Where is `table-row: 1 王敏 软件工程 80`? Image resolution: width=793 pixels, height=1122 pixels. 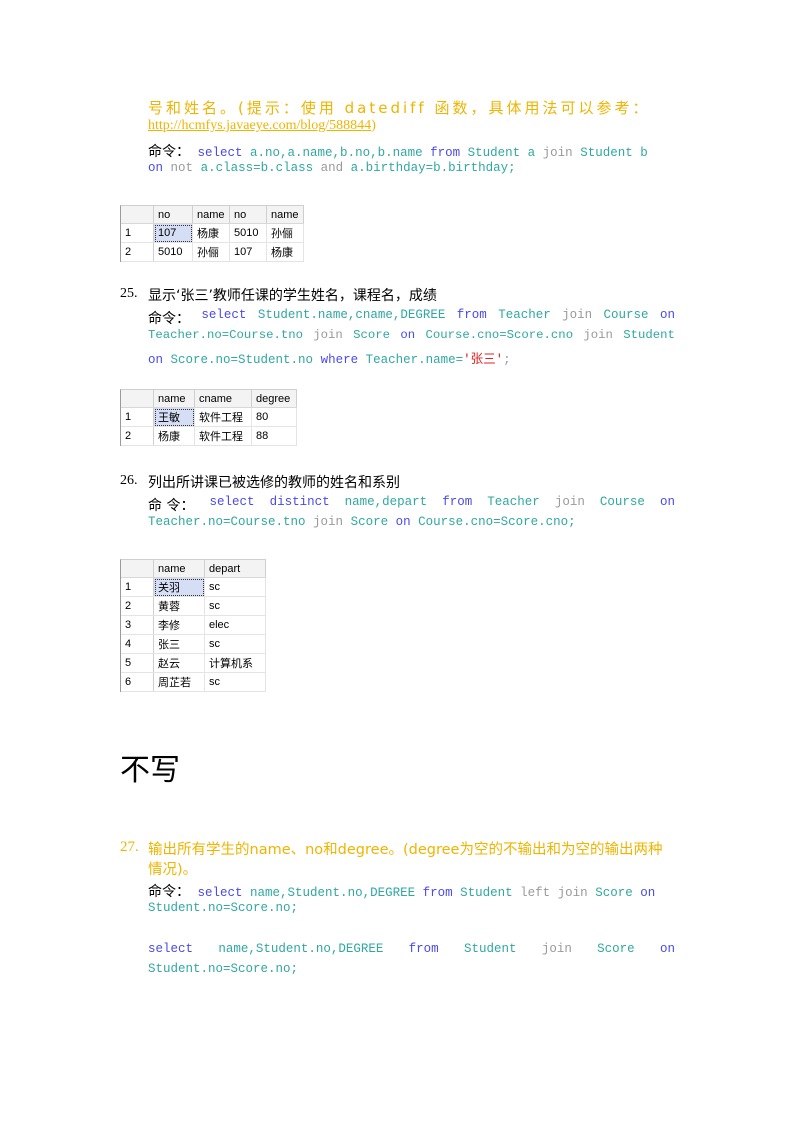 table-row: 1 王敏 软件工程 80 is located at coordinates (209, 417).